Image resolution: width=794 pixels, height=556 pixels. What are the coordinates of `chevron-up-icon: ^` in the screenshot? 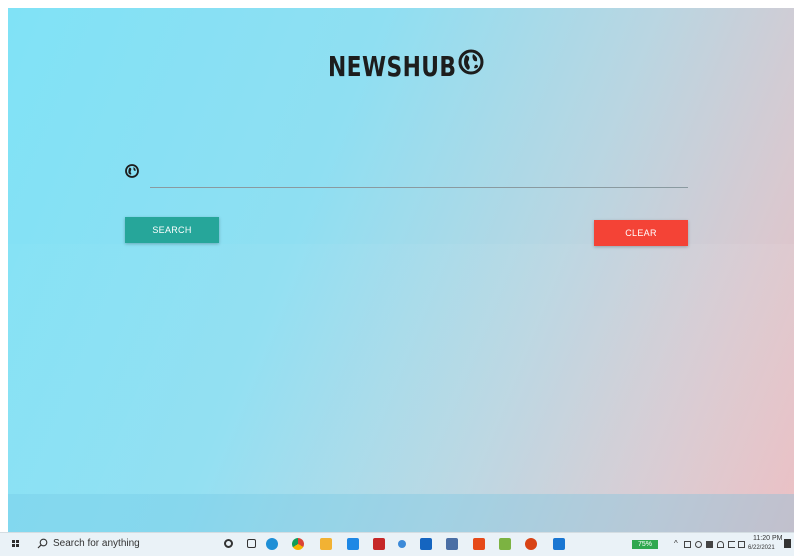 It's located at (676, 543).